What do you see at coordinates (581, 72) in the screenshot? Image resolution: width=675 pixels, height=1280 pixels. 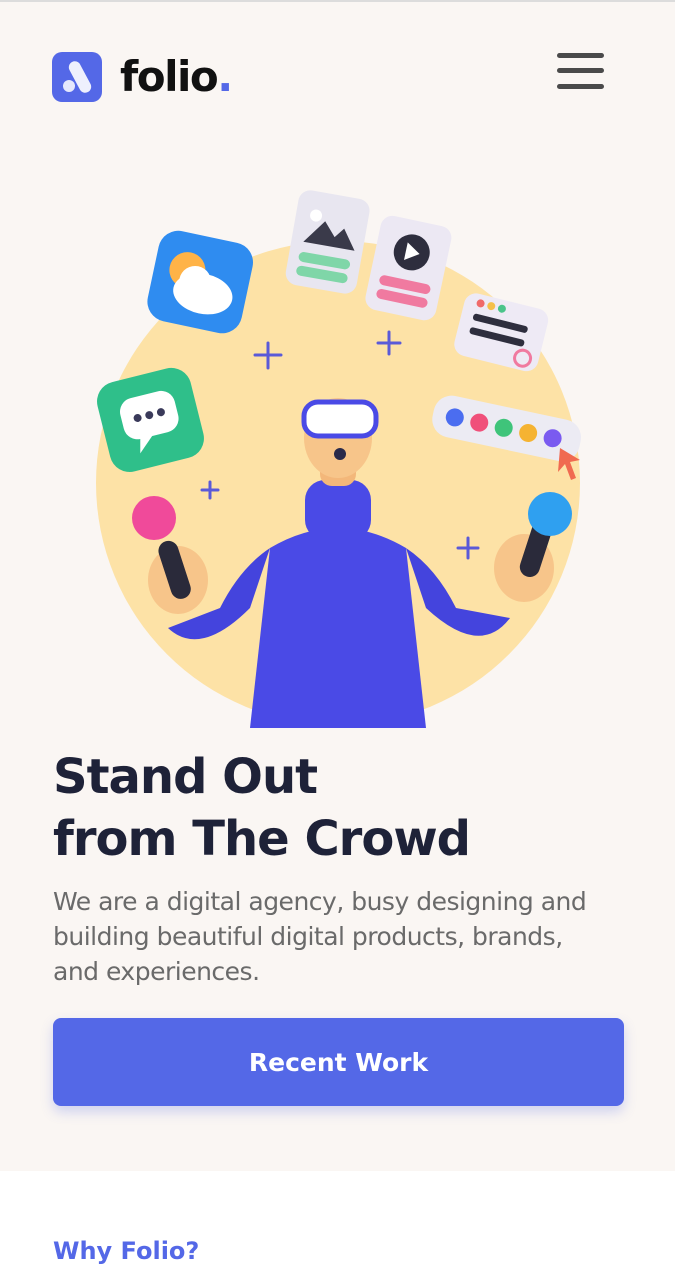 I see `hamburger-menu-icon` at bounding box center [581, 72].